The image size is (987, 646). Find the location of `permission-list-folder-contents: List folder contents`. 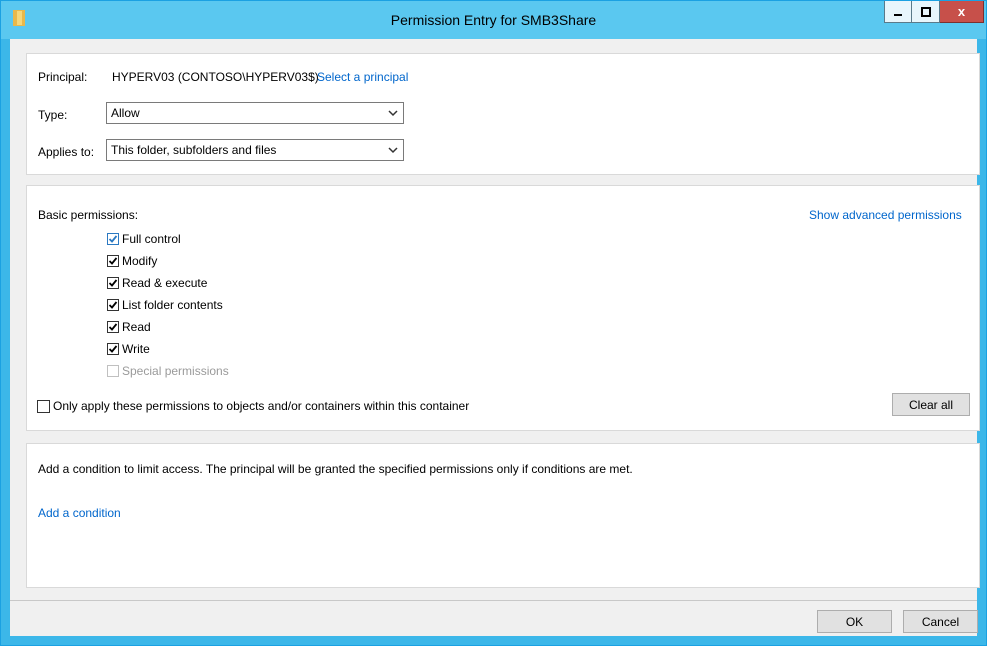

permission-list-folder-contents: List folder contents is located at coordinates (165, 305).